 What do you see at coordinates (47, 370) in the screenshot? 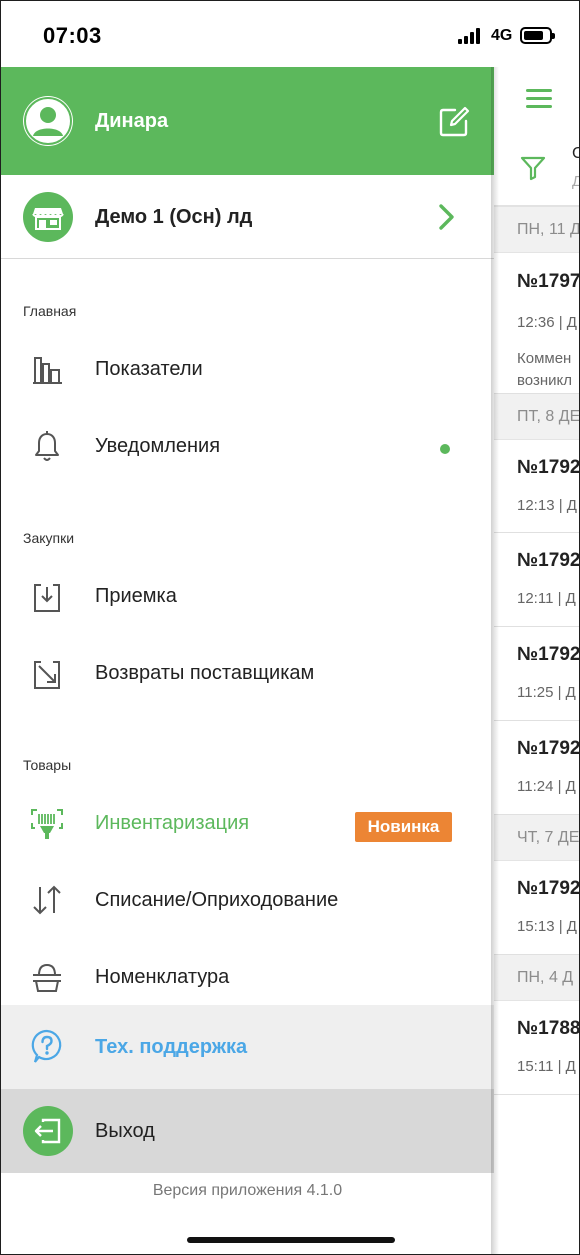
I see `bar-chart-icon` at bounding box center [47, 370].